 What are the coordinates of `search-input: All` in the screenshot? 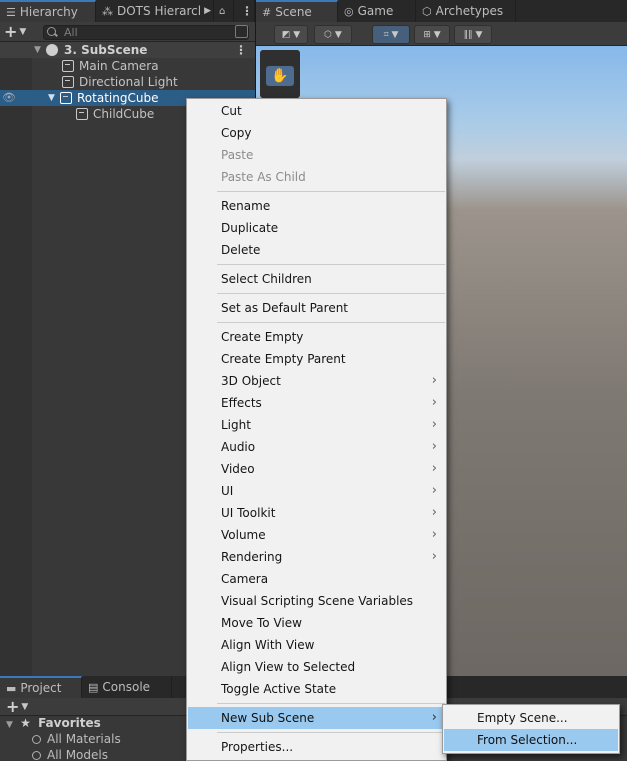 It's located at (146, 32).